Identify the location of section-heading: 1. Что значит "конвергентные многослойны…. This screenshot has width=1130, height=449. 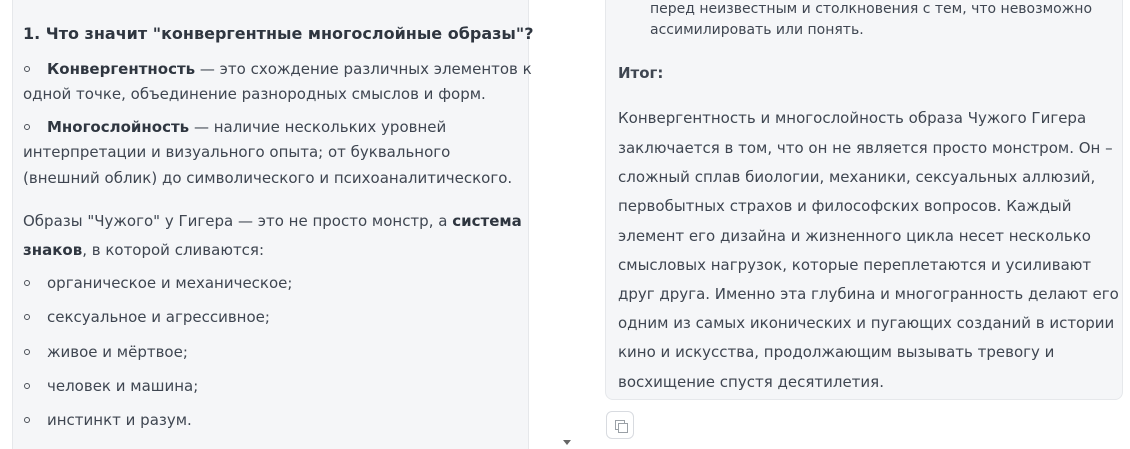
(278, 33).